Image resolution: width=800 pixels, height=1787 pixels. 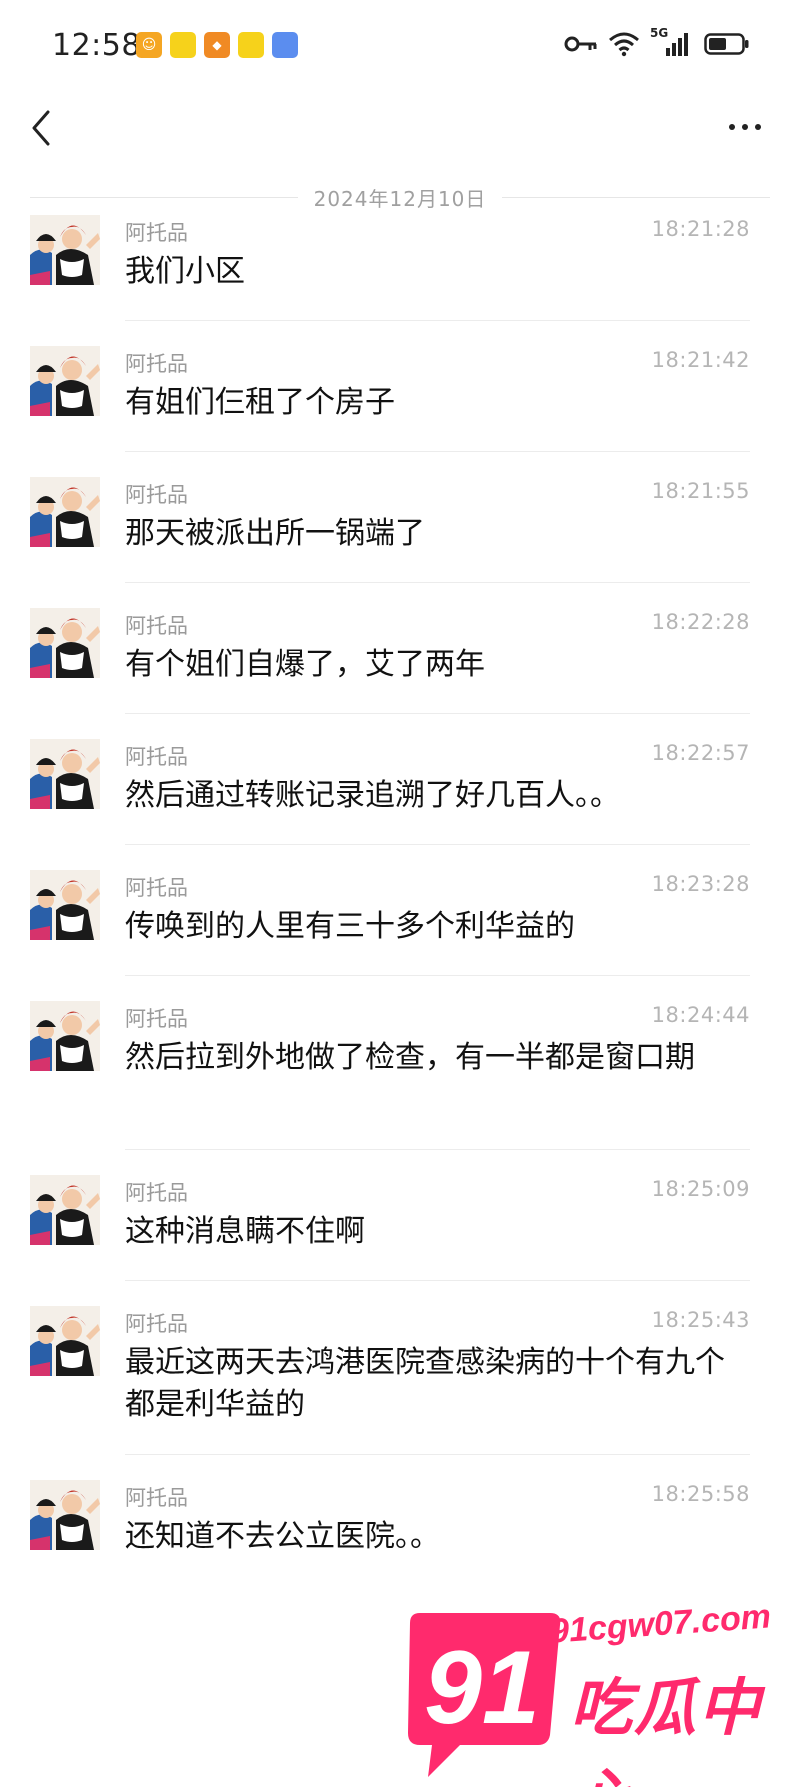 I want to click on message-row: 阿托品 18:21:28 我们小区, so click(x=400, y=280).